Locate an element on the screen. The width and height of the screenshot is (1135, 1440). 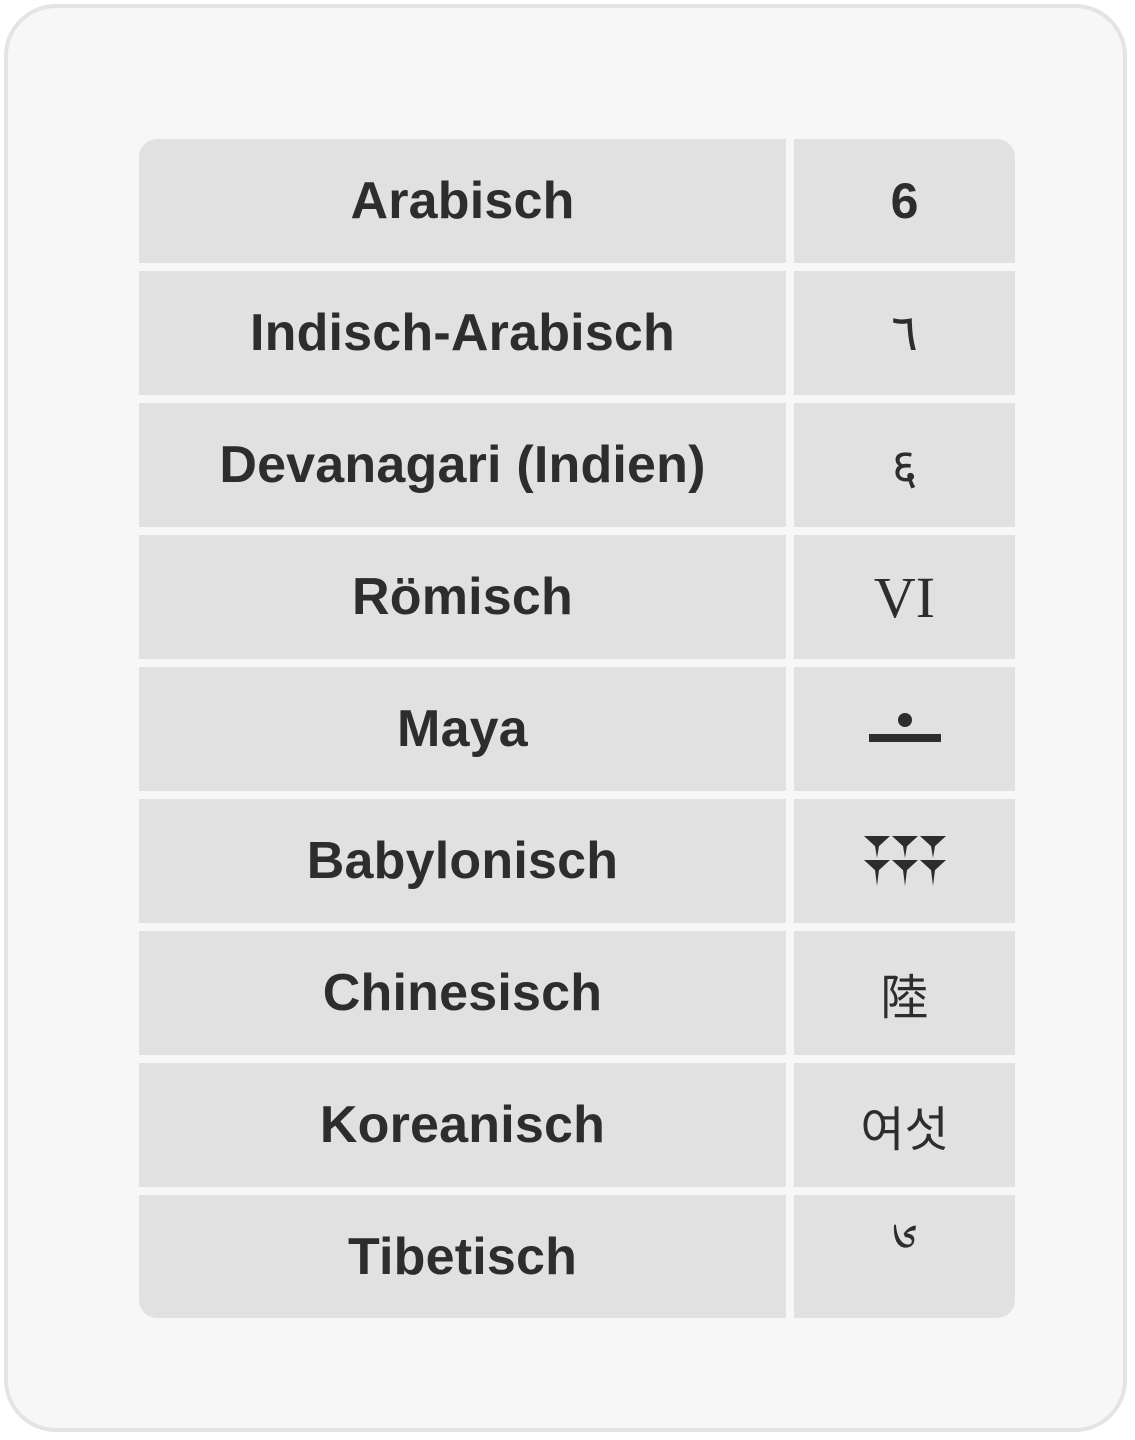
numeral-system-name: Koreanisch is located at coordinates (462, 1125).